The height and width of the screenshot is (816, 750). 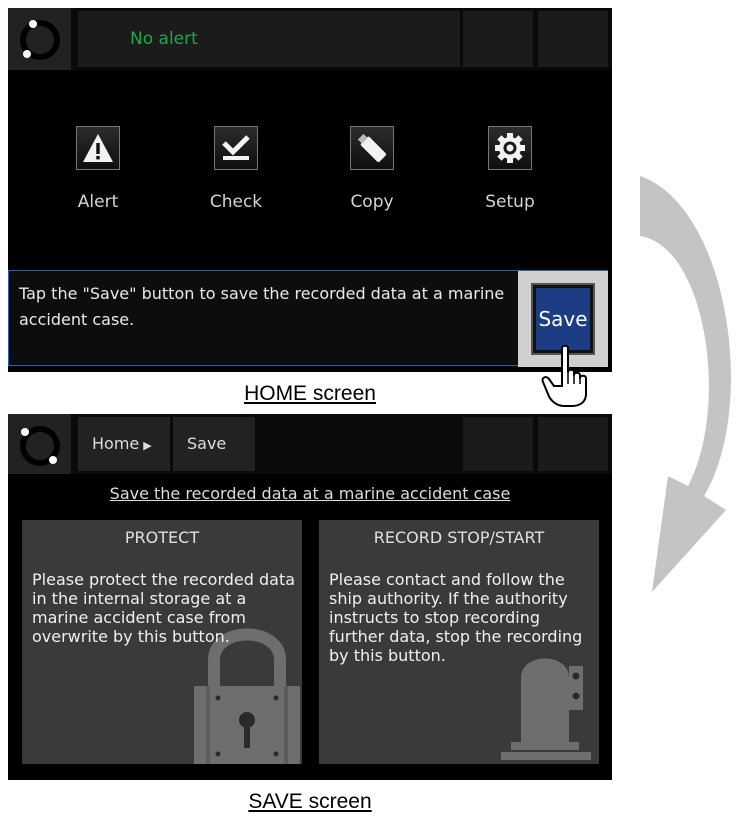 What do you see at coordinates (563, 319) in the screenshot?
I see `save-button: Save` at bounding box center [563, 319].